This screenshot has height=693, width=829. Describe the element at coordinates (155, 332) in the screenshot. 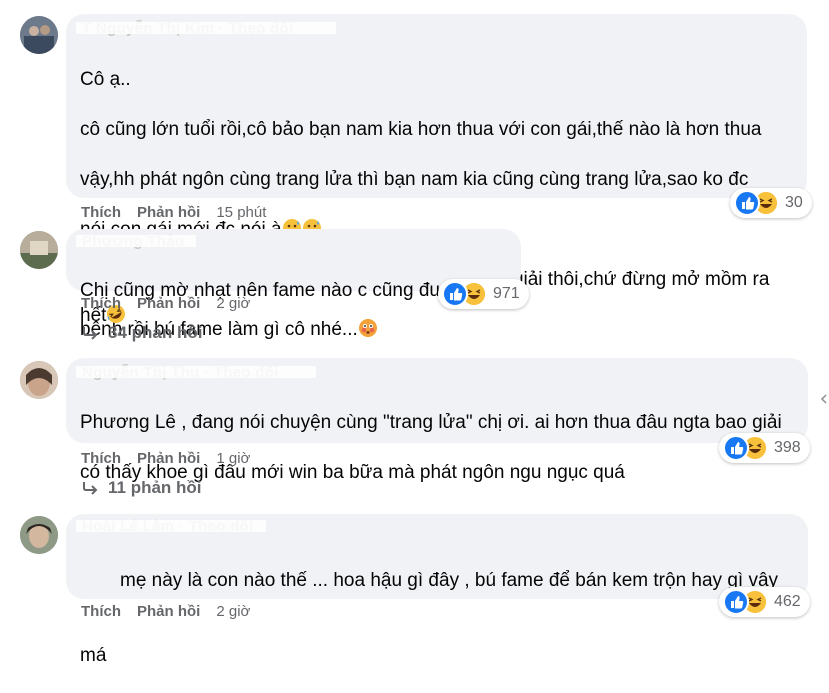

I see `replies-count-label: 34 phản hồi` at that location.